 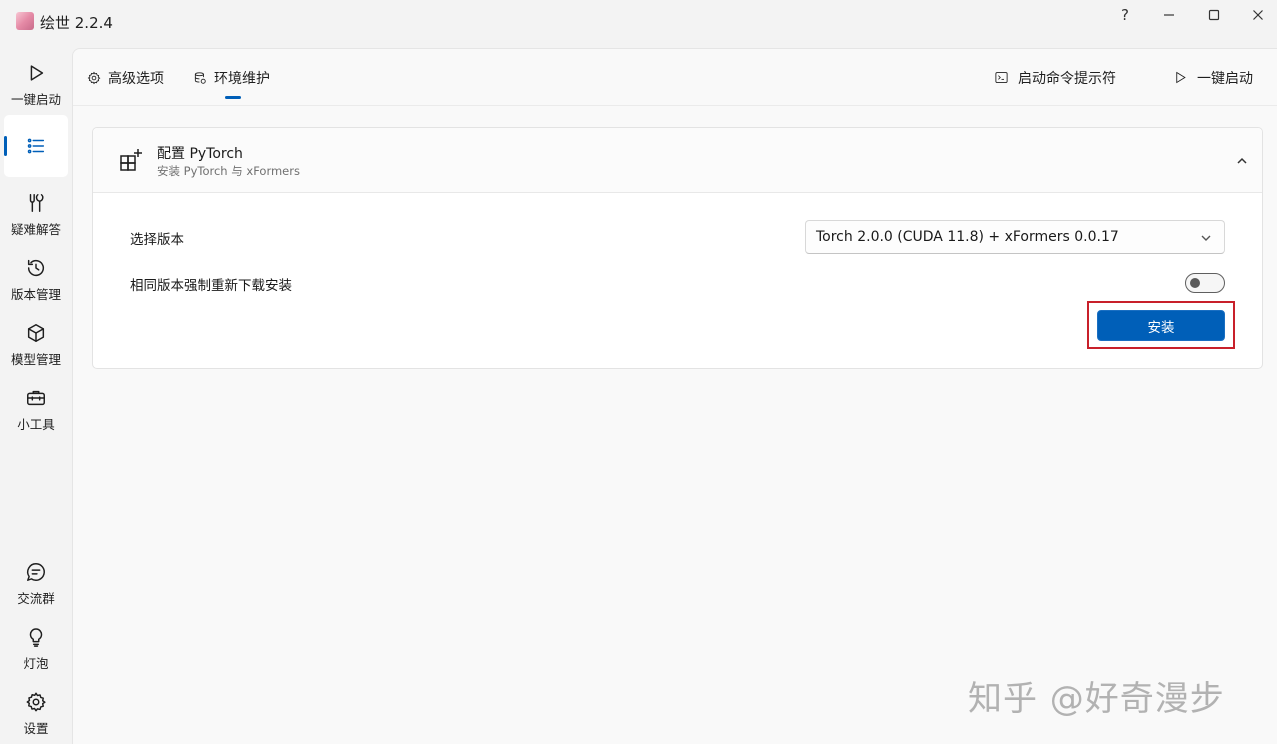 I want to click on sidebar-item-models: 模型管理, so click(x=36, y=345).